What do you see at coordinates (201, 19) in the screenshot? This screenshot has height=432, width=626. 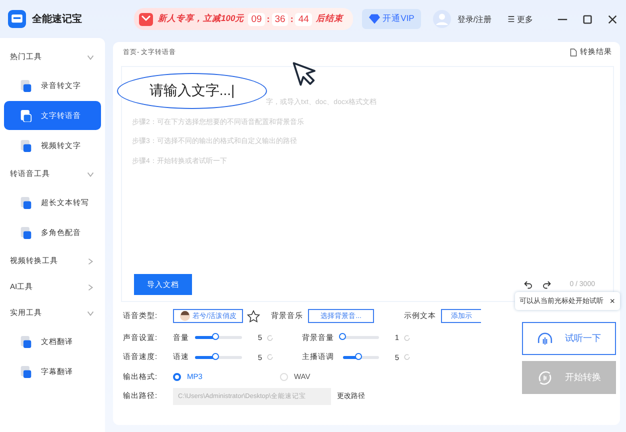 I see `promo-text: 新人专享，立减100元` at bounding box center [201, 19].